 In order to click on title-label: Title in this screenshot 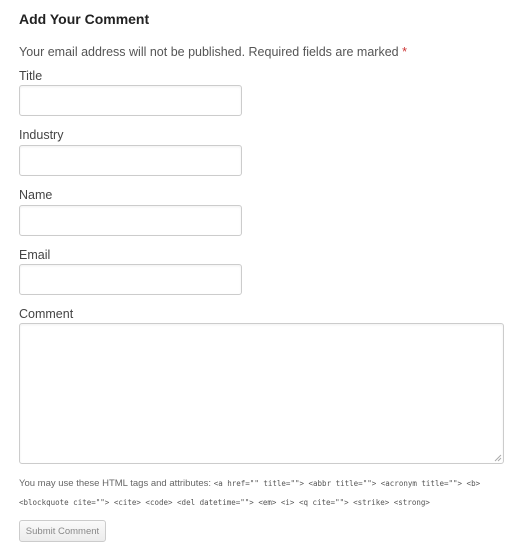, I will do `click(31, 76)`.